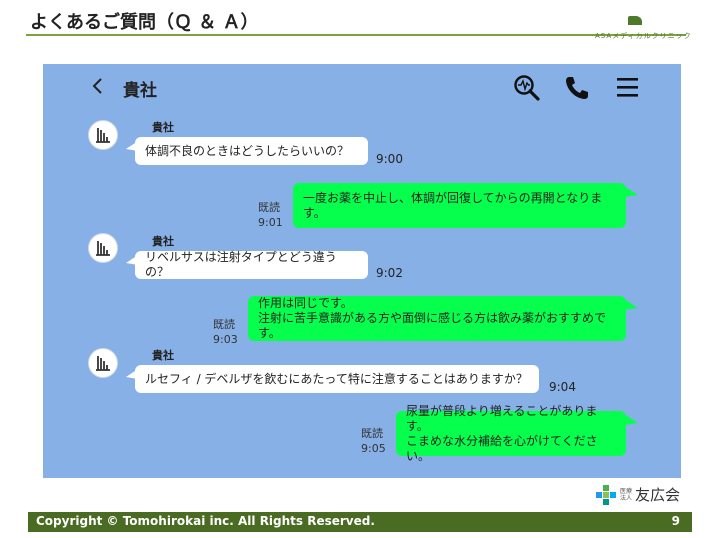 The image size is (715, 538). Describe the element at coordinates (643, 25) in the screenshot. I see `clinic-brand: ASAメディカルクリニック` at that location.